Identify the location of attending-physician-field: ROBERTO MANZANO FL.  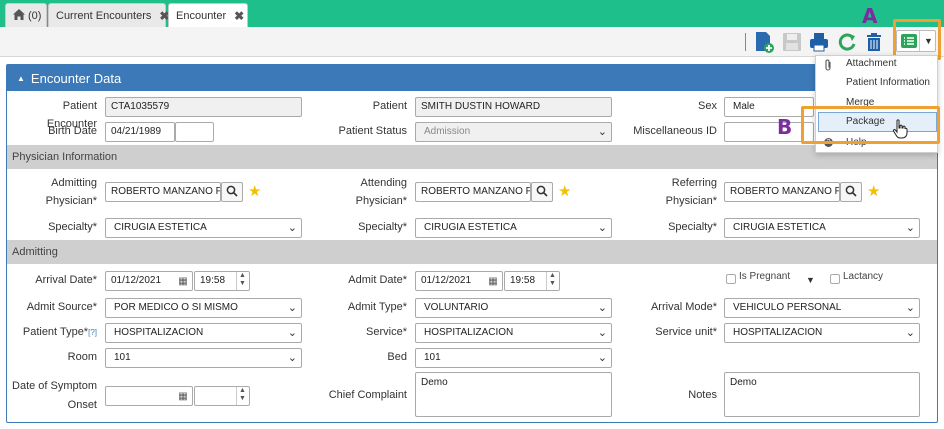
(473, 192).